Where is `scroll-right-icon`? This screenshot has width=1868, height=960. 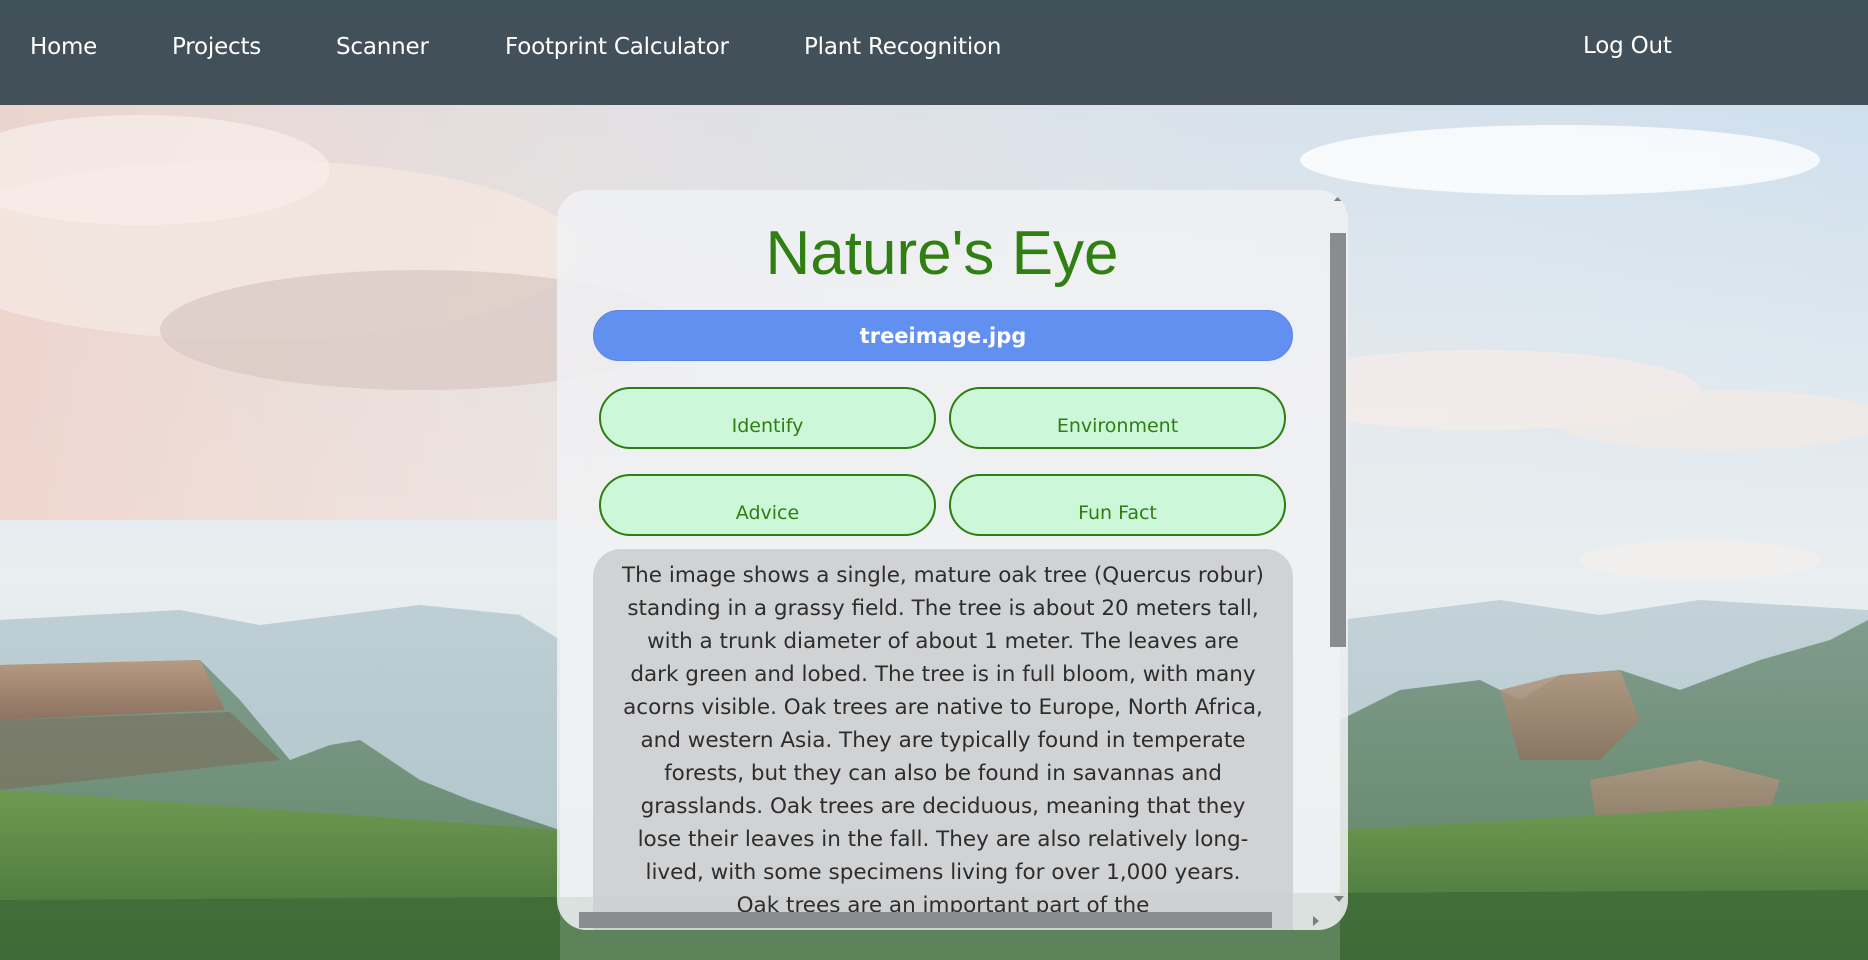
scroll-right-icon is located at coordinates (1316, 921).